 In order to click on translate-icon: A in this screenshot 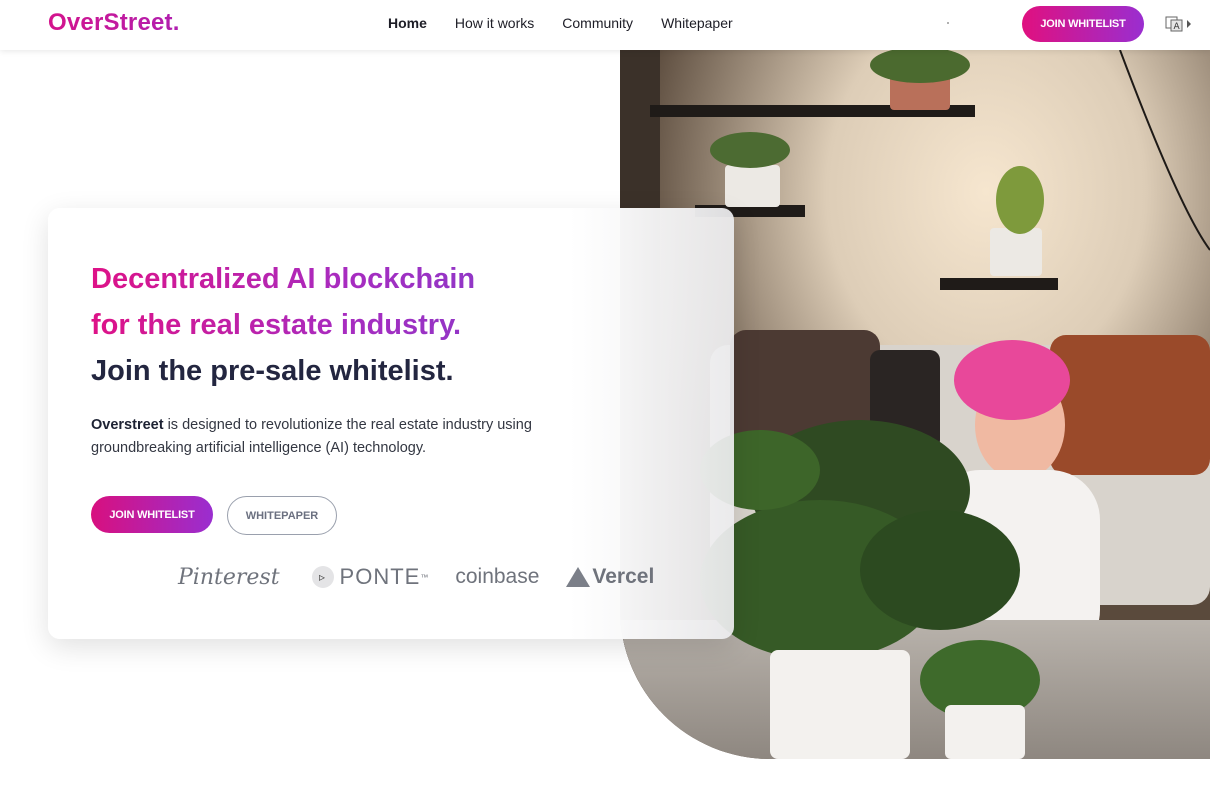, I will do `click(1174, 24)`.